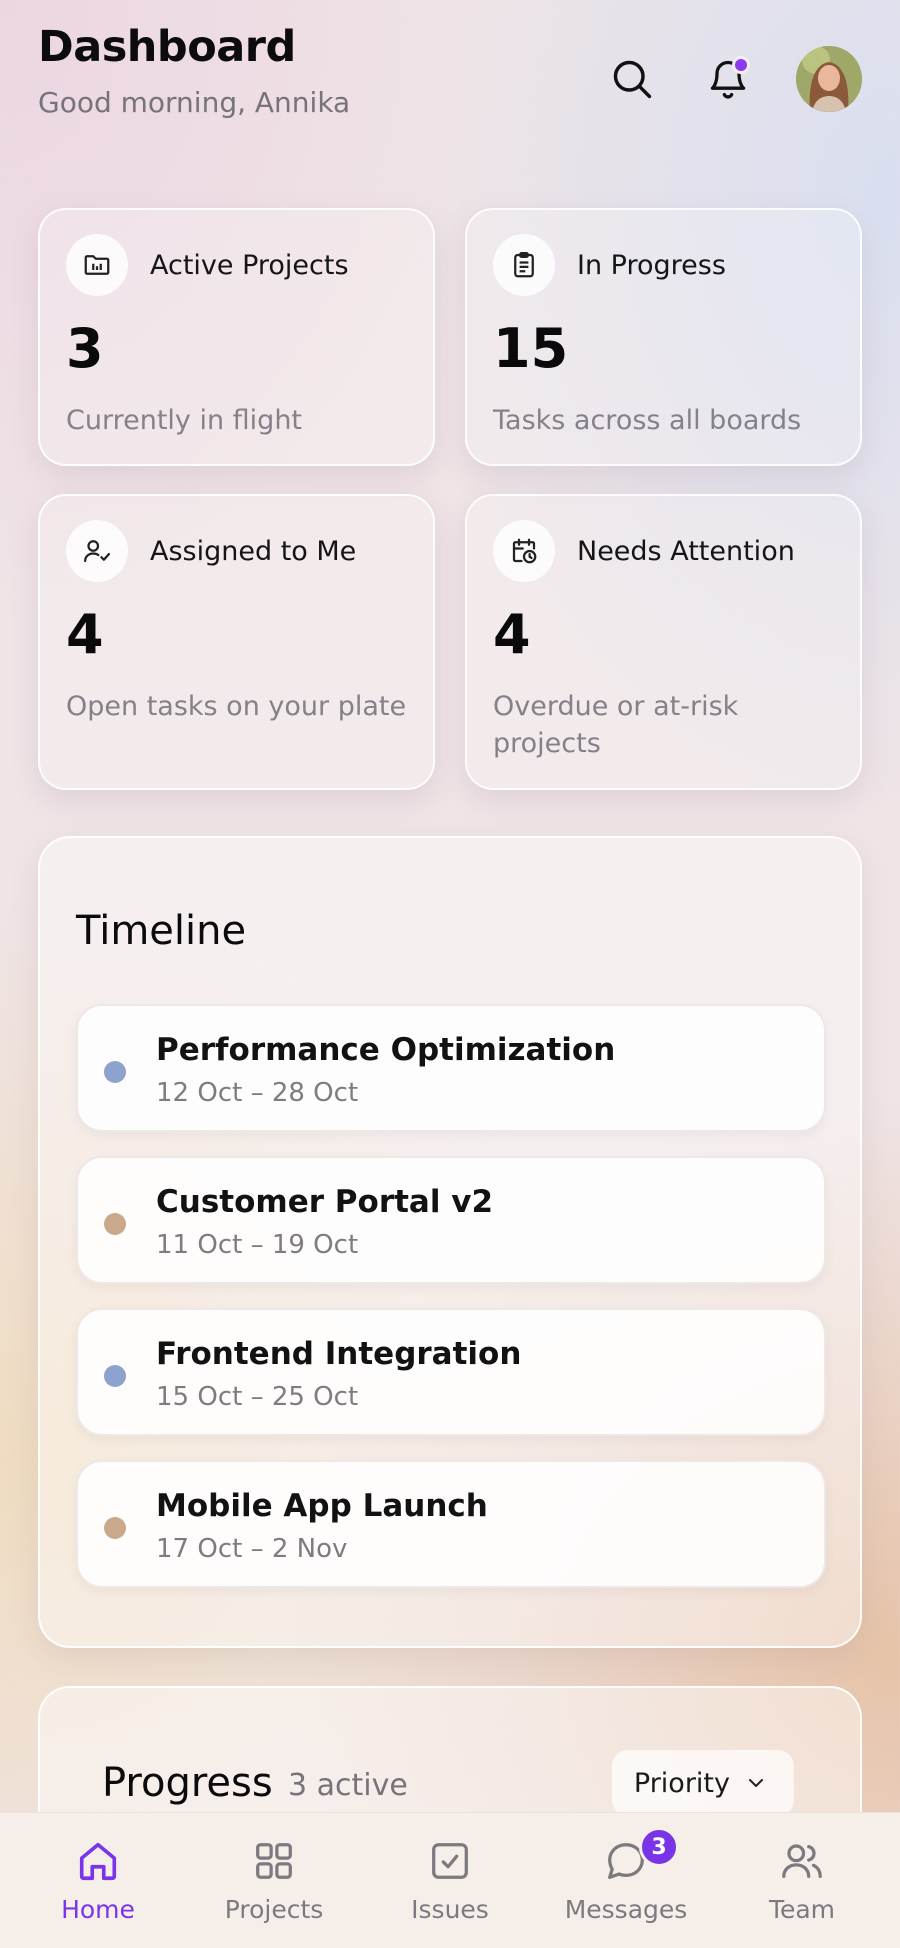 This screenshot has height=1948, width=900. I want to click on priority-label: Priority, so click(681, 1783).